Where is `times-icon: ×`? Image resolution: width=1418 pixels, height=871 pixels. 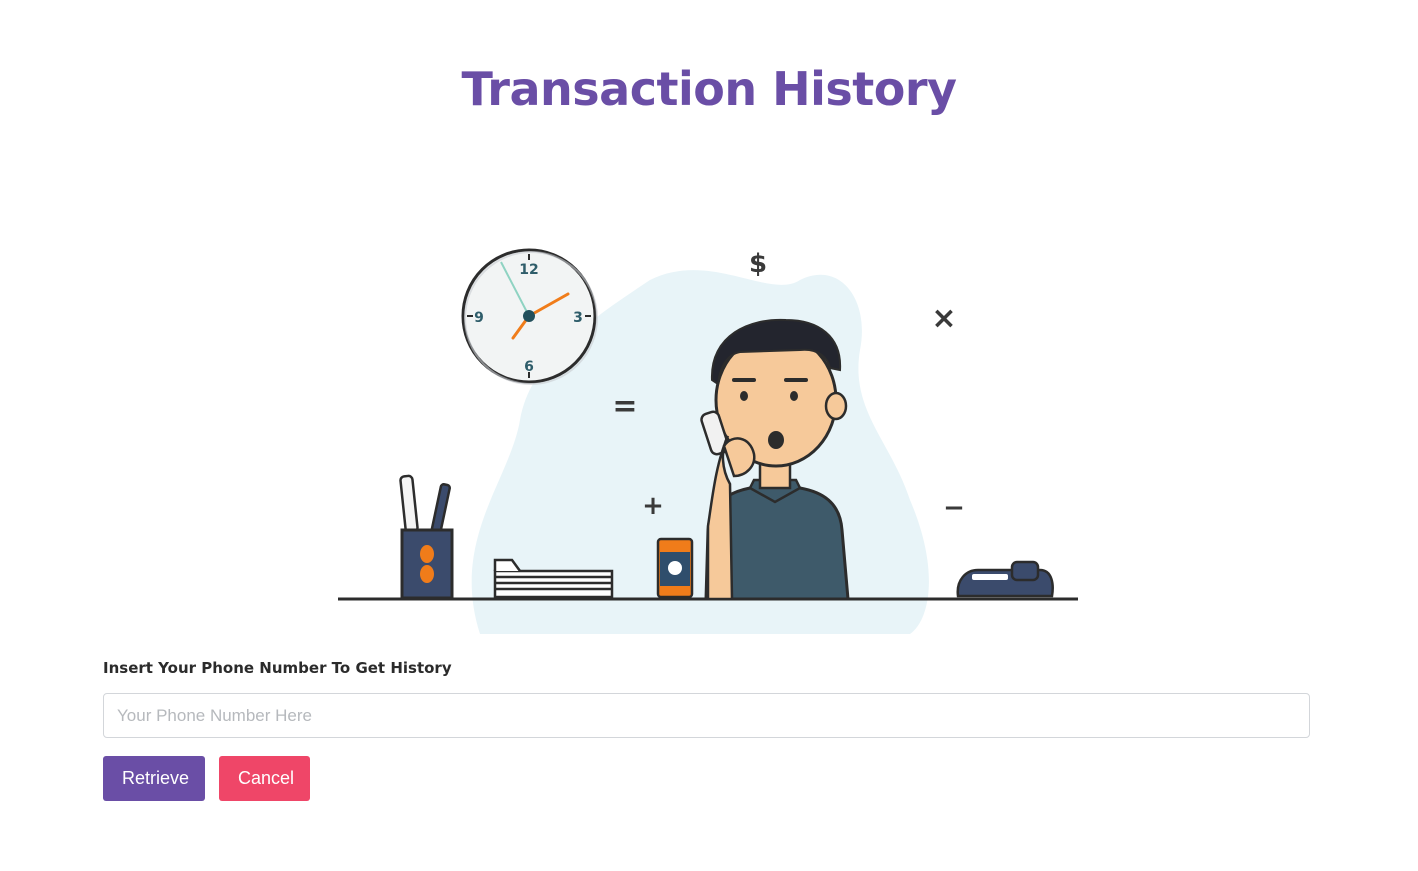 times-icon: × is located at coordinates (943, 318).